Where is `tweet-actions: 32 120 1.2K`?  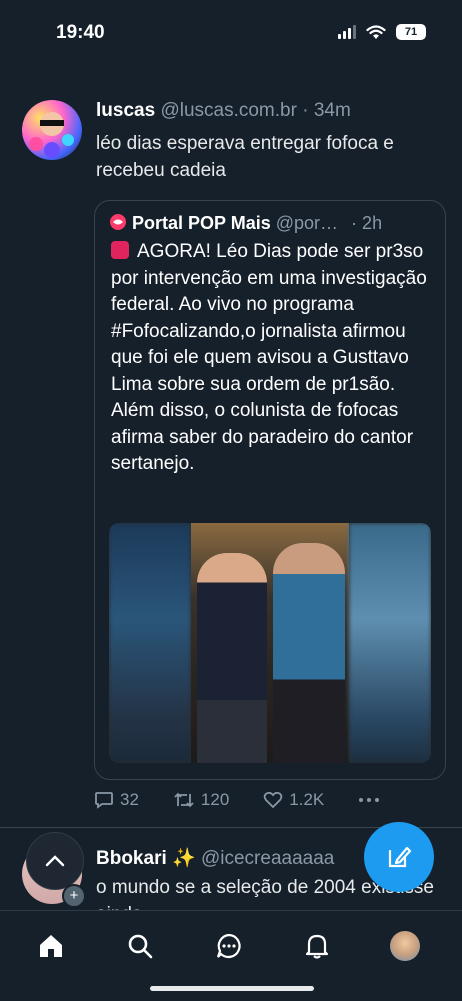
tweet-actions: 32 120 1.2K is located at coordinates (237, 800).